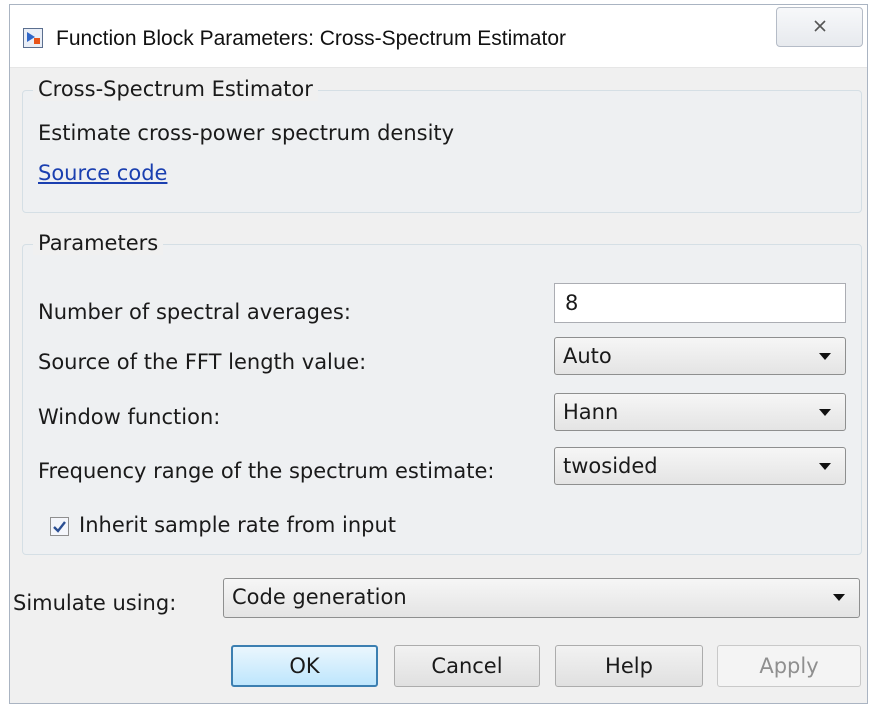 The height and width of the screenshot is (708, 870). I want to click on simulink-block-icon, so click(33, 38).